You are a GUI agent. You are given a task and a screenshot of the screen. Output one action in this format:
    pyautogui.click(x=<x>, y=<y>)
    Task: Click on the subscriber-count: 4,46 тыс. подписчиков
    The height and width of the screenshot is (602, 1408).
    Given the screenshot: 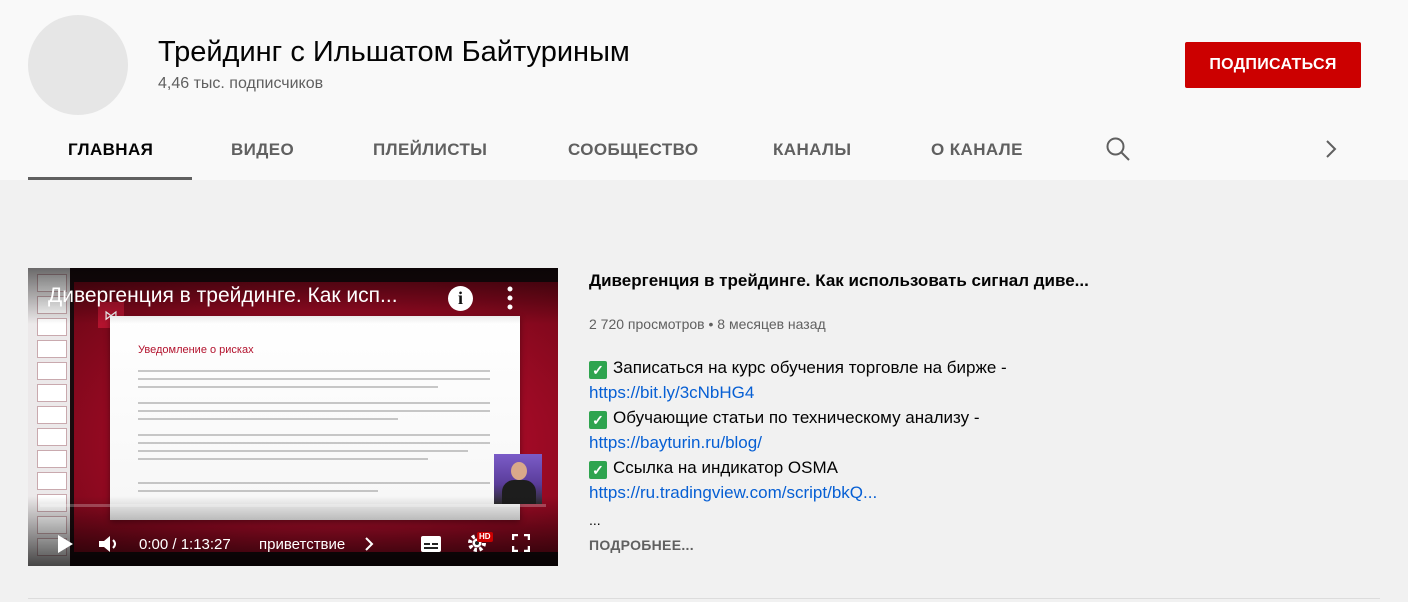 What is the action you would take?
    pyautogui.click(x=241, y=83)
    